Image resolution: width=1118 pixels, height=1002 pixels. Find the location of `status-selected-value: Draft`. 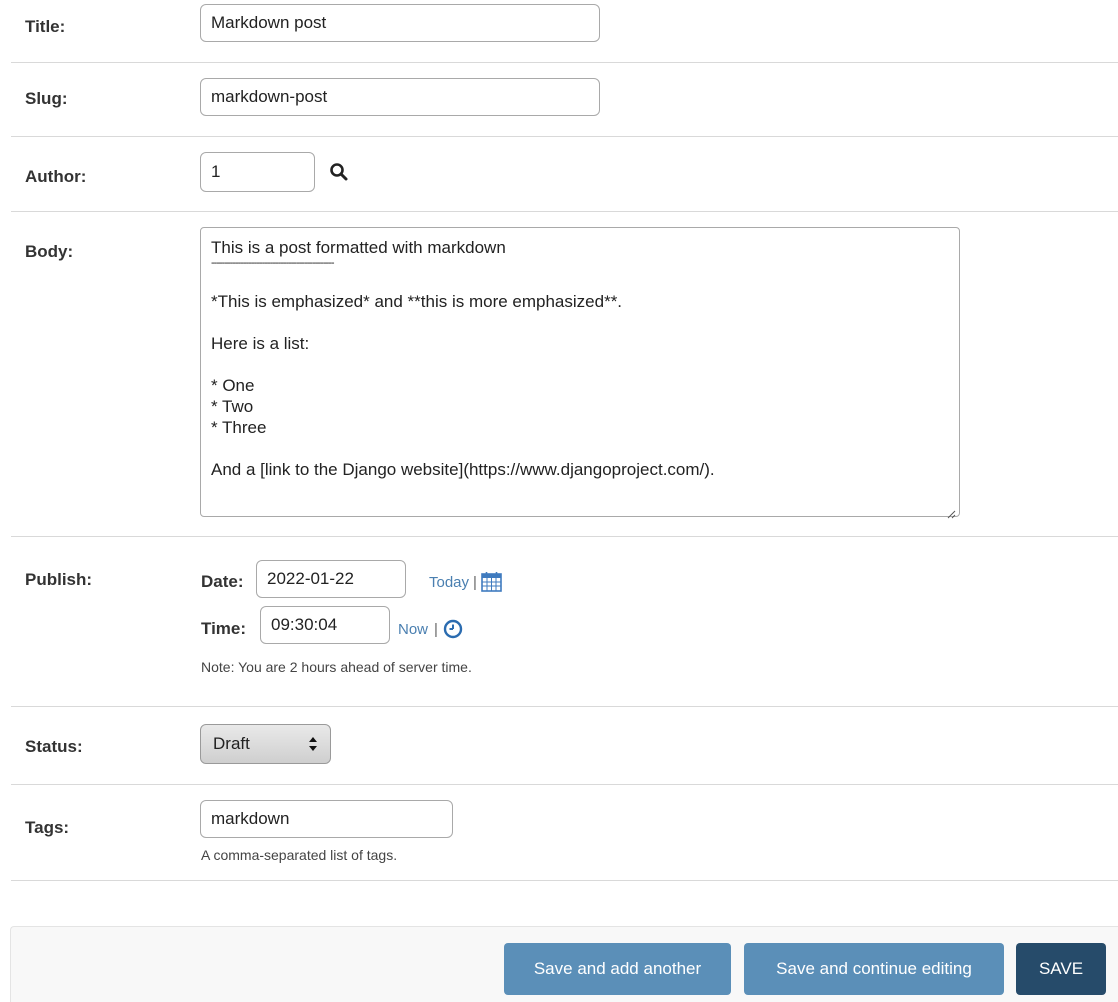

status-selected-value: Draft is located at coordinates (231, 743).